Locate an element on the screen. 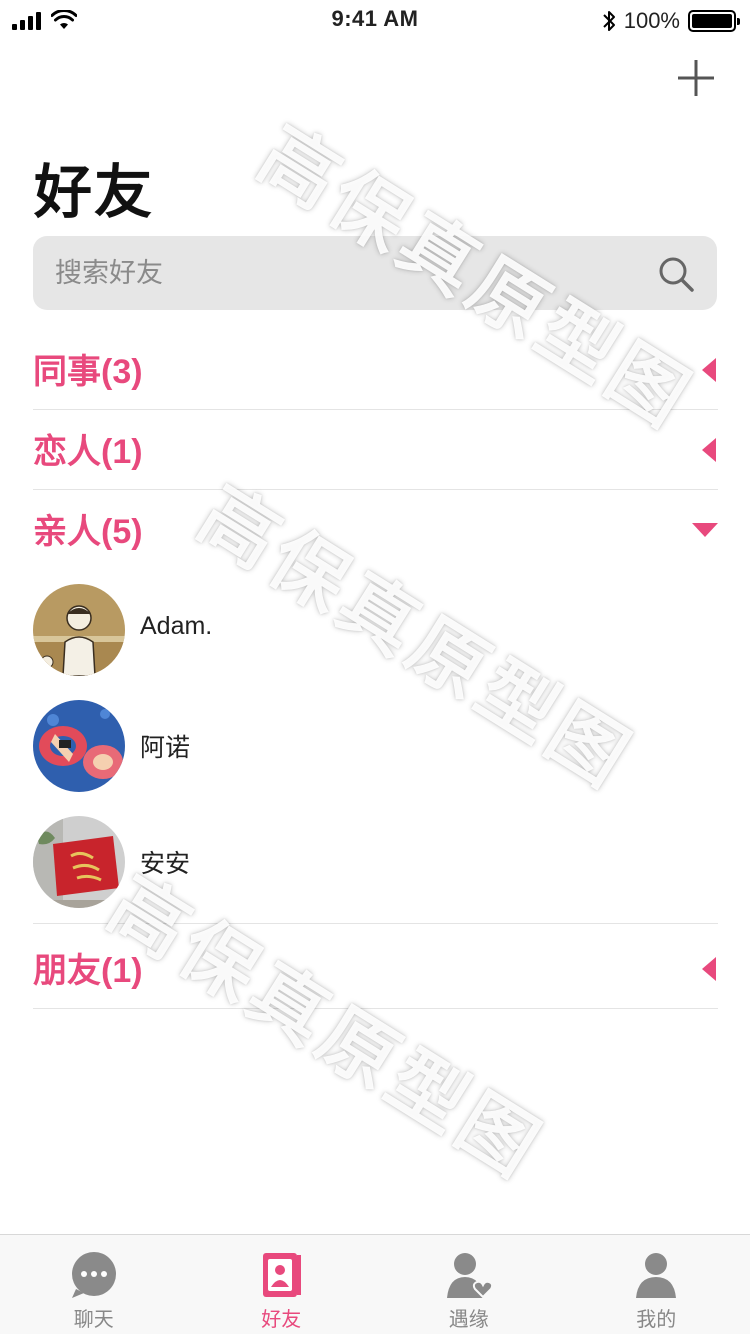 This screenshot has height=1334, width=750. plus-icon is located at coordinates (696, 78).